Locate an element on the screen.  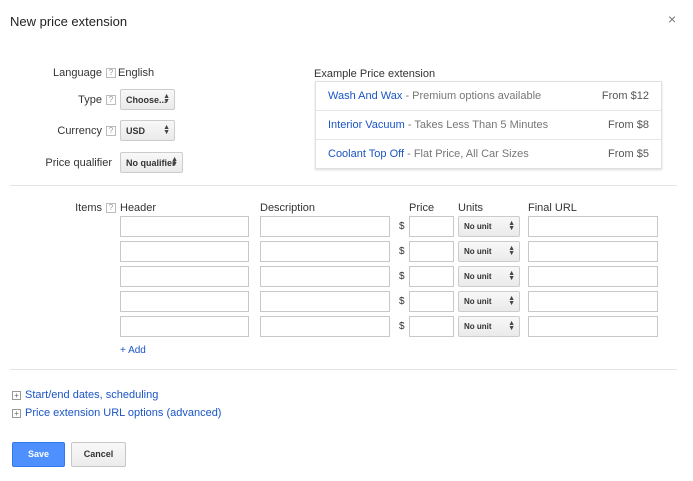
column-header-header: Header is located at coordinates (138, 208).